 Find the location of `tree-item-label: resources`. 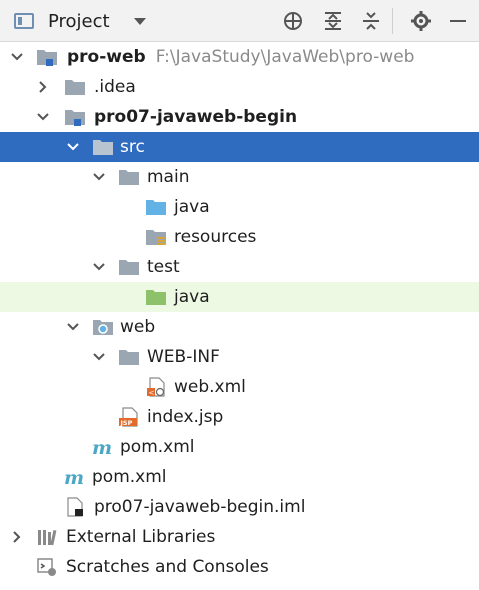

tree-item-label: resources is located at coordinates (215, 237).